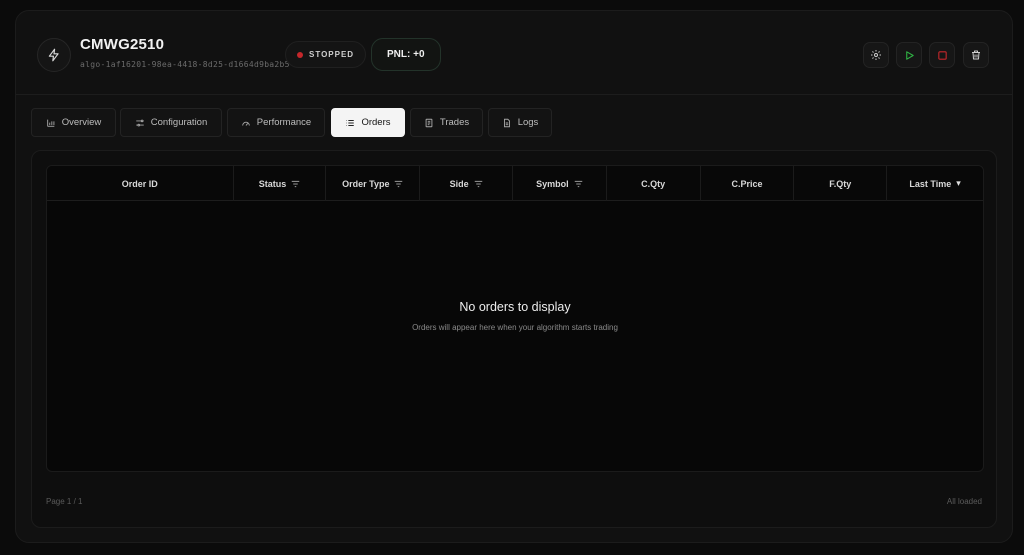  Describe the element at coordinates (429, 122) in the screenshot. I see `document-icon` at that location.